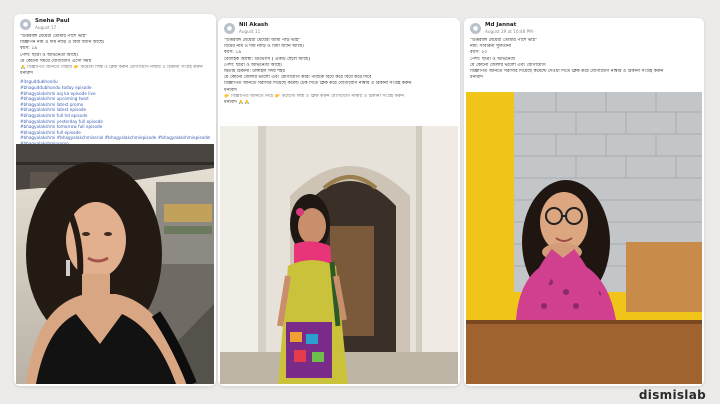 This screenshot has height=404, width=720. Describe the element at coordinates (510, 31) in the screenshot. I see `post-date: August 29 at 10:48 PM ·` at that location.